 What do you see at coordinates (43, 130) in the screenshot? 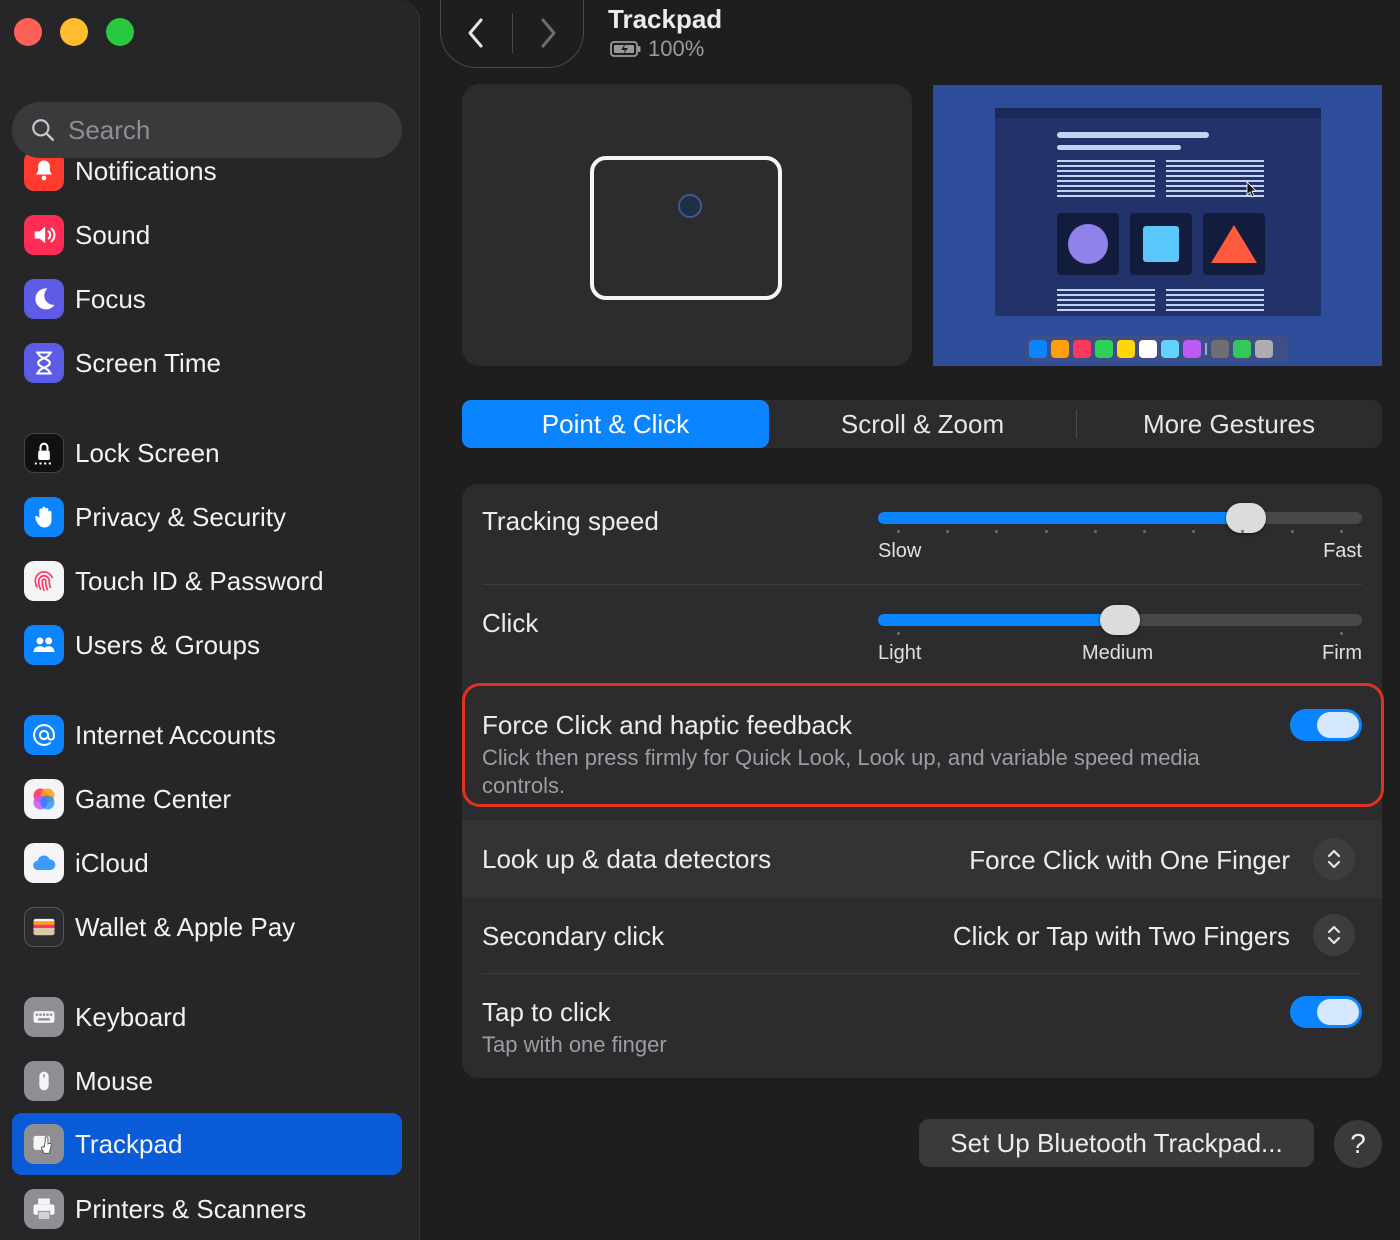
I see `search-icon` at bounding box center [43, 130].